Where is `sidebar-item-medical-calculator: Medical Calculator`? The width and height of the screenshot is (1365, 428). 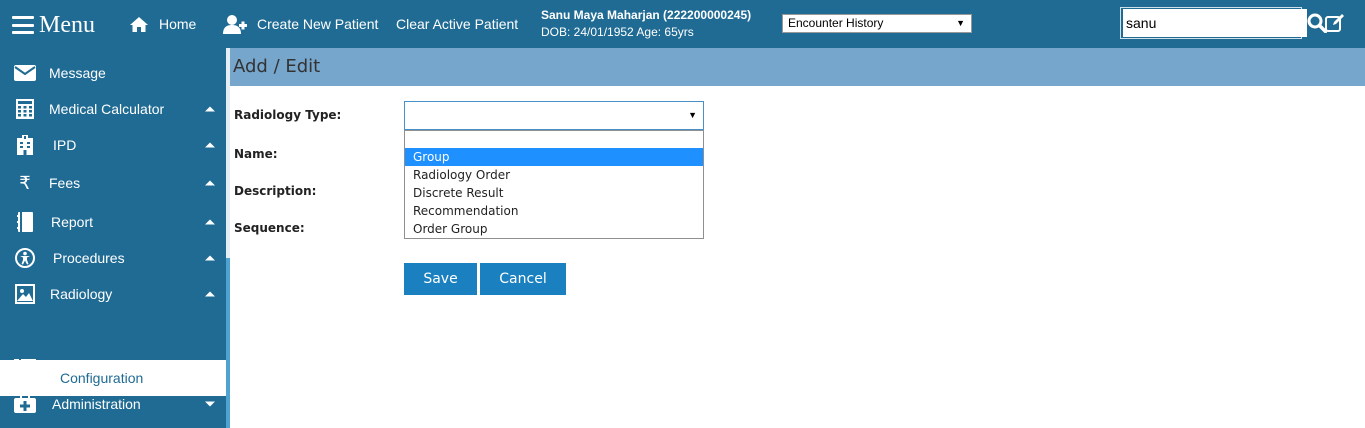 sidebar-item-medical-calculator: Medical Calculator is located at coordinates (113, 109).